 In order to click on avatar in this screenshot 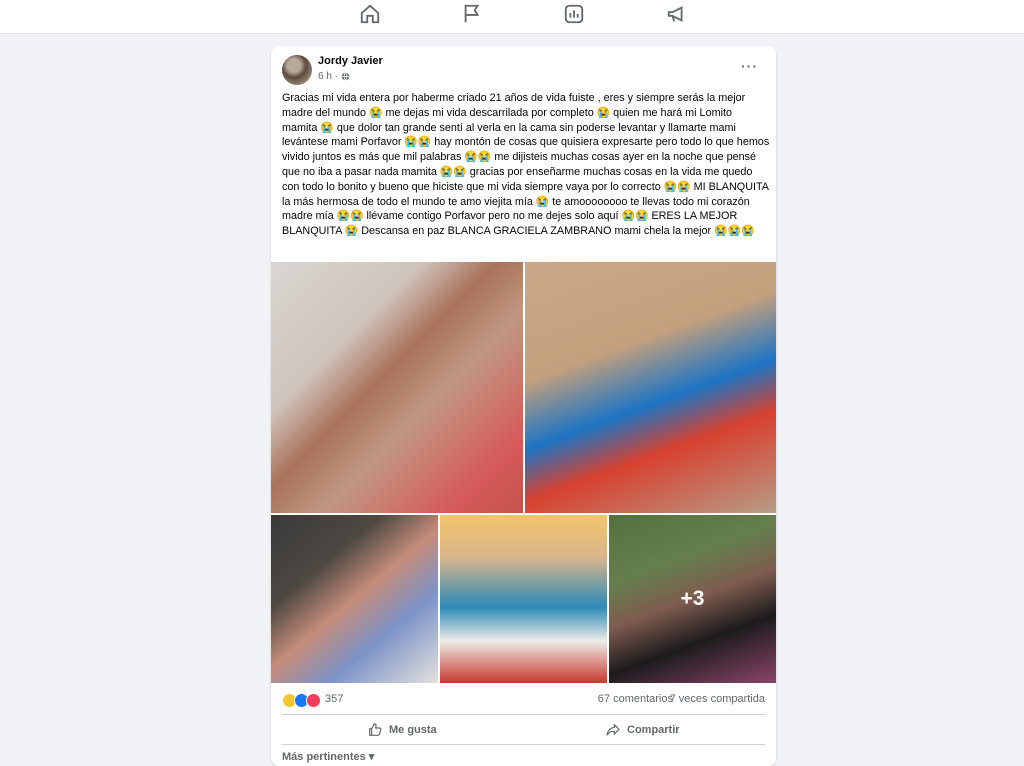, I will do `click(297, 70)`.